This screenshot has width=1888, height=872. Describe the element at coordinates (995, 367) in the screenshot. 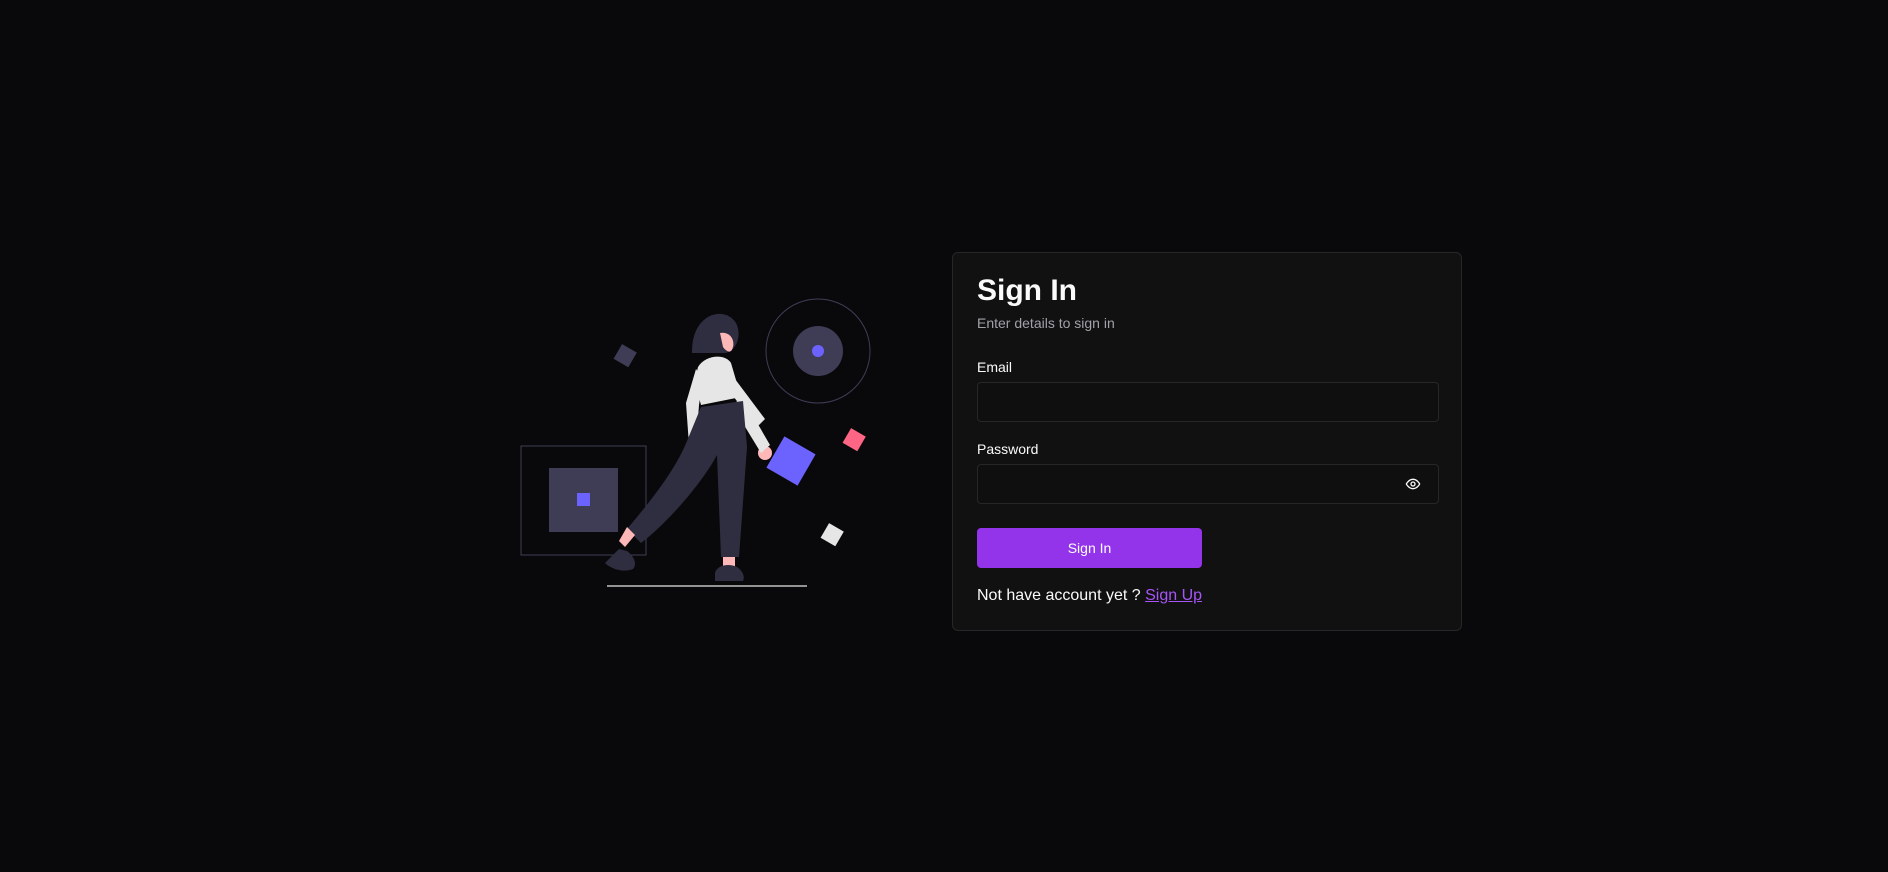

I see `email-label: Email` at that location.